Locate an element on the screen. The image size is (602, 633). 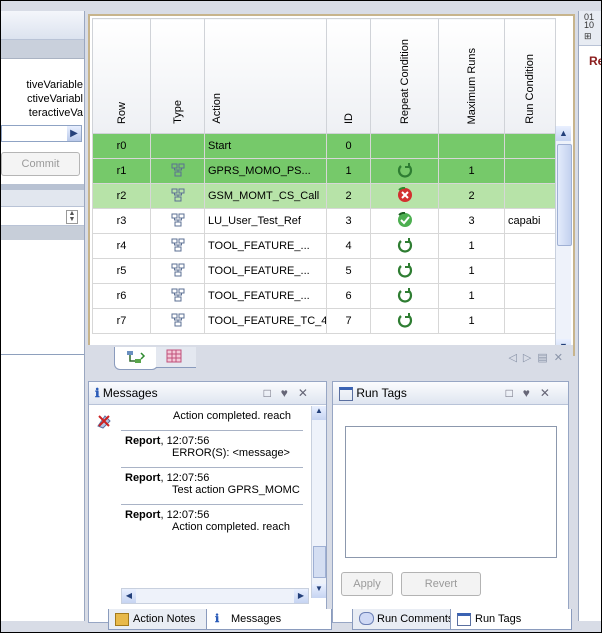
table-row: r6 TOOL_FEATURE_... 6 1 is located at coordinates (324, 296).